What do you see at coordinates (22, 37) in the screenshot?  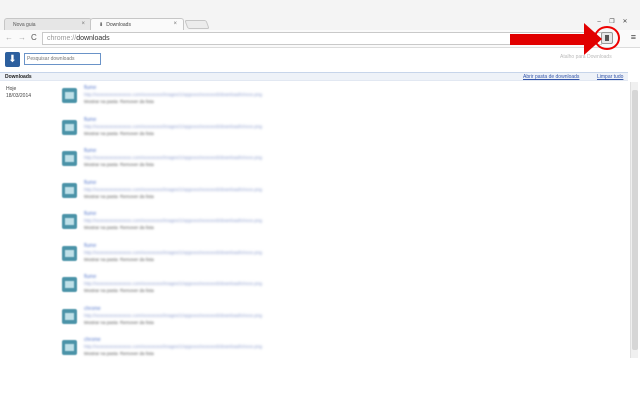 I see `forward-icon: →` at bounding box center [22, 37].